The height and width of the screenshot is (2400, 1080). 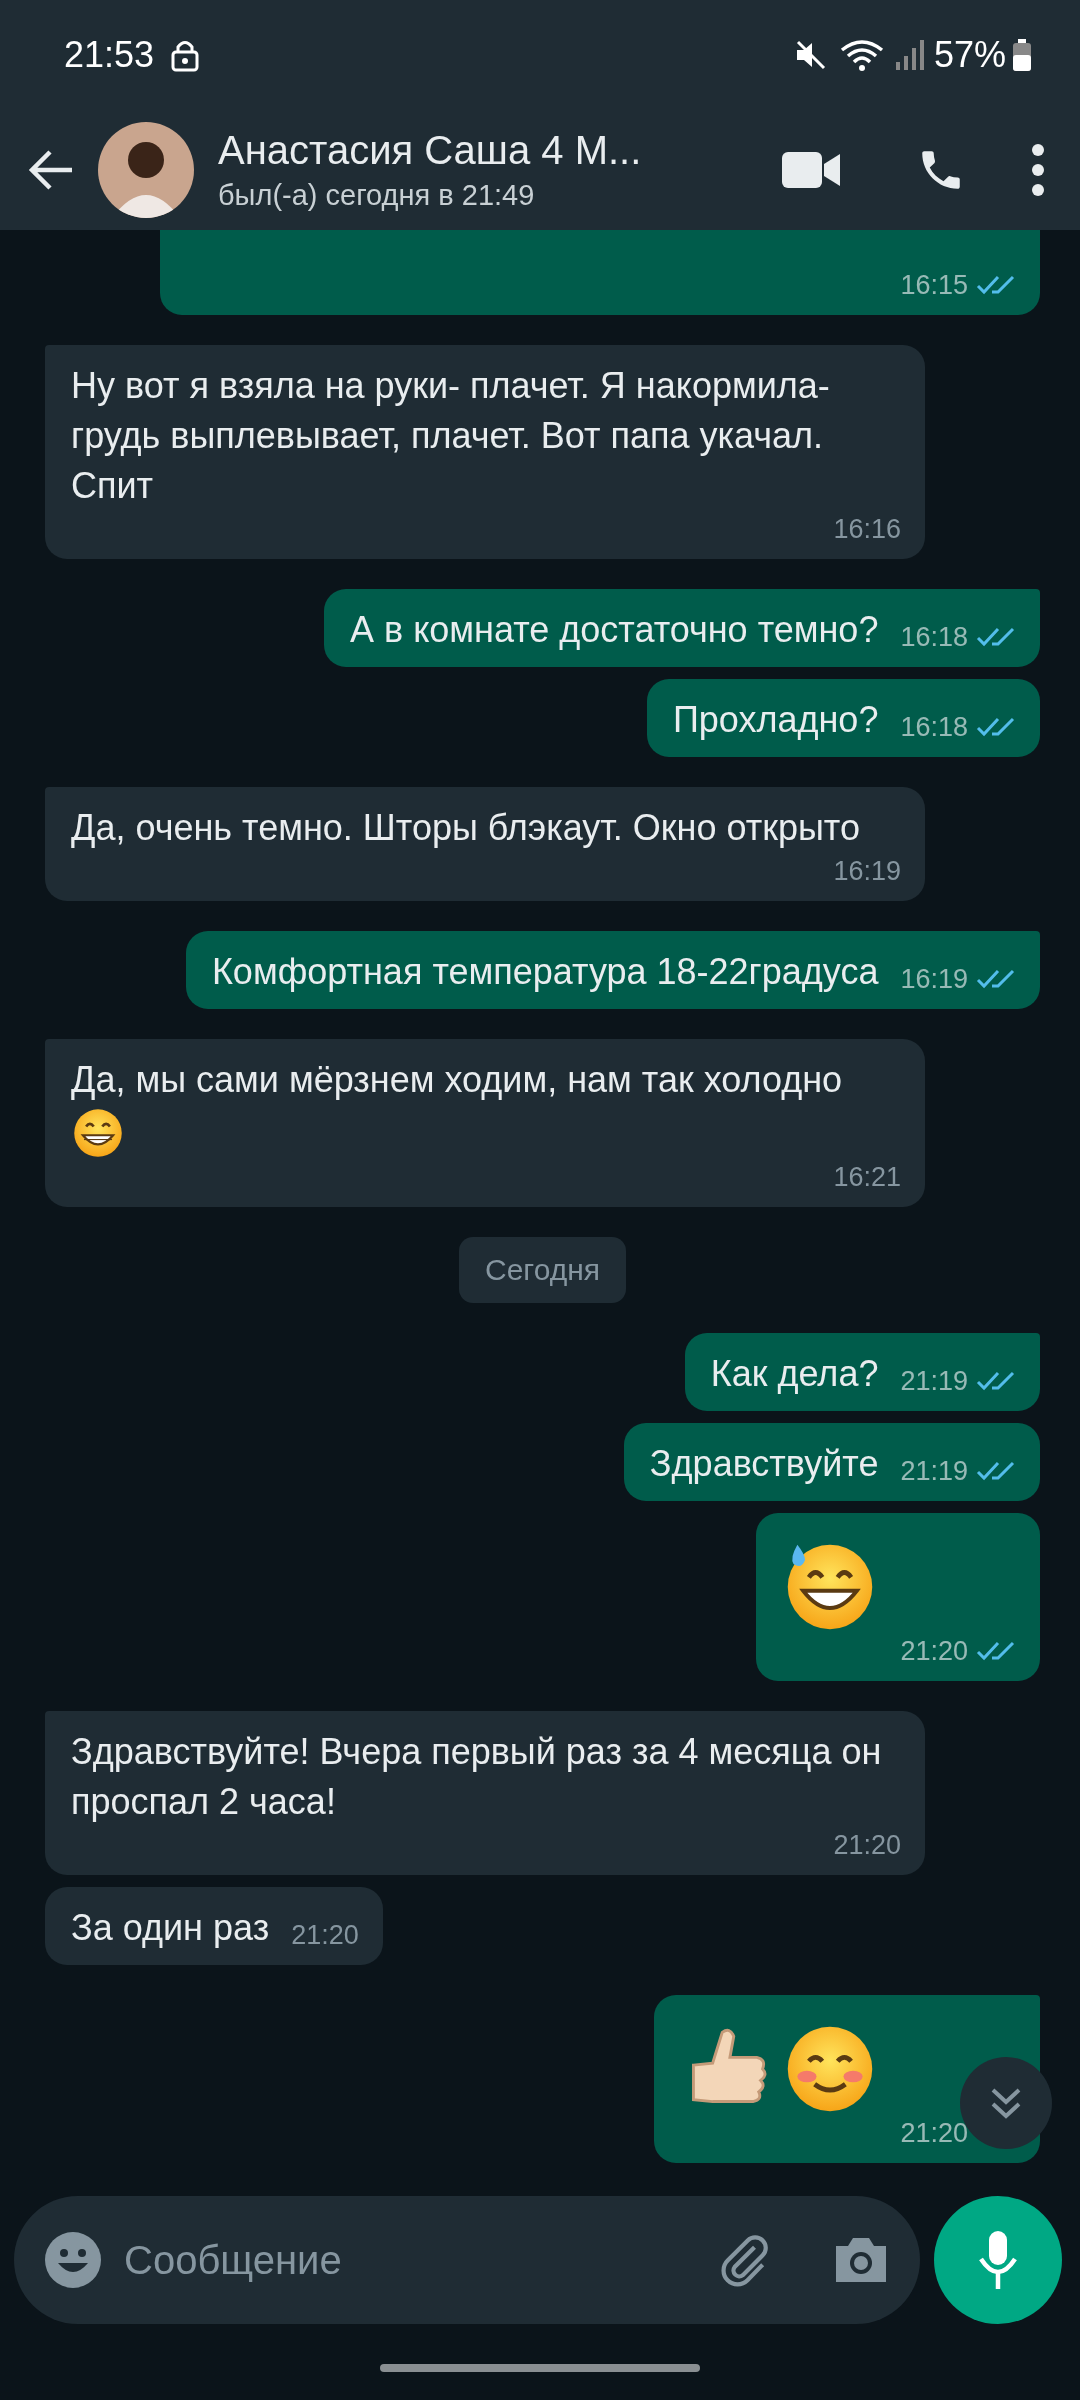 I want to click on message-text: За один раз, so click(x=170, y=1927).